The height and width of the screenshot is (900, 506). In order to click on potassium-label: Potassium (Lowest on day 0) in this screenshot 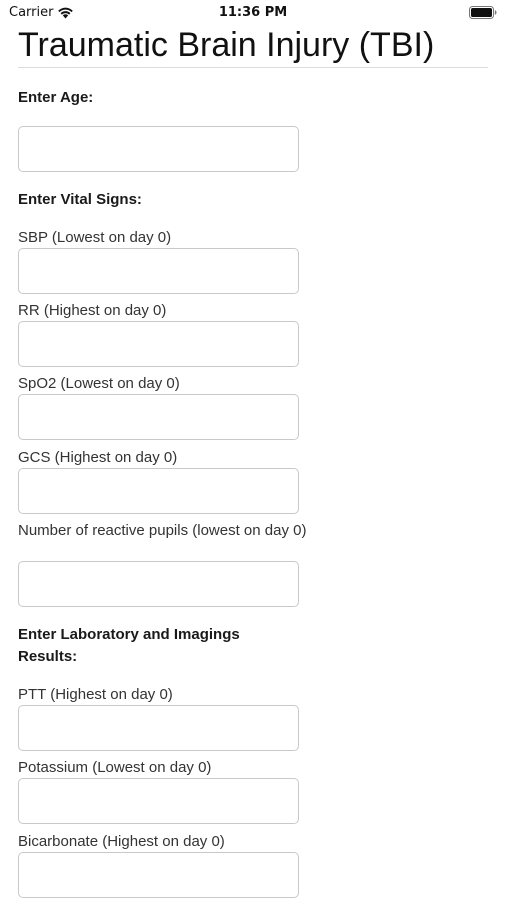, I will do `click(115, 767)`.